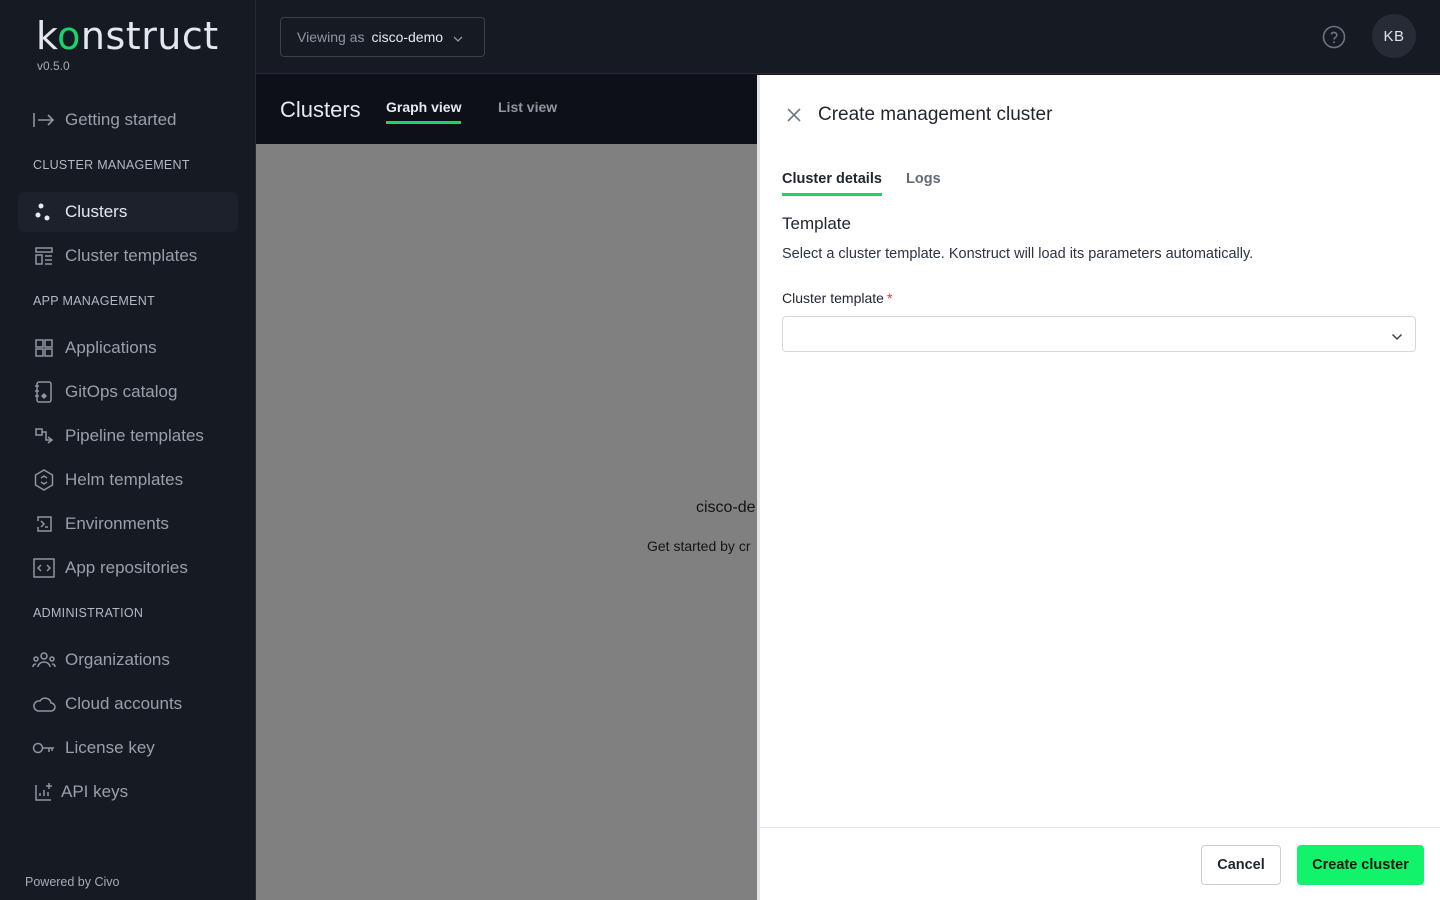 Image resolution: width=1440 pixels, height=900 pixels. What do you see at coordinates (44, 568) in the screenshot?
I see `code-repository-icon` at bounding box center [44, 568].